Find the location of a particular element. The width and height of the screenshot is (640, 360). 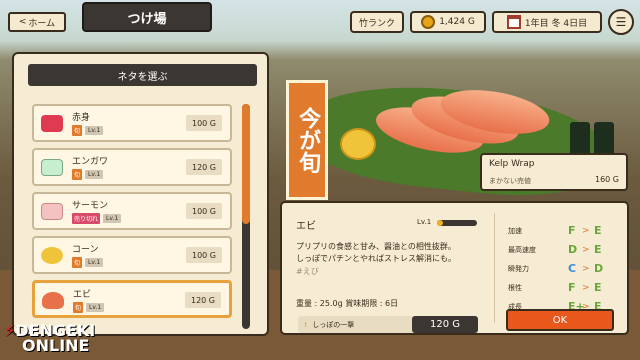

stats-table: 加速 F > E 最高速度 D > E 瞬発力 C > D 根性 F > E 成長 E+ > E is located at coordinates (555, 268).